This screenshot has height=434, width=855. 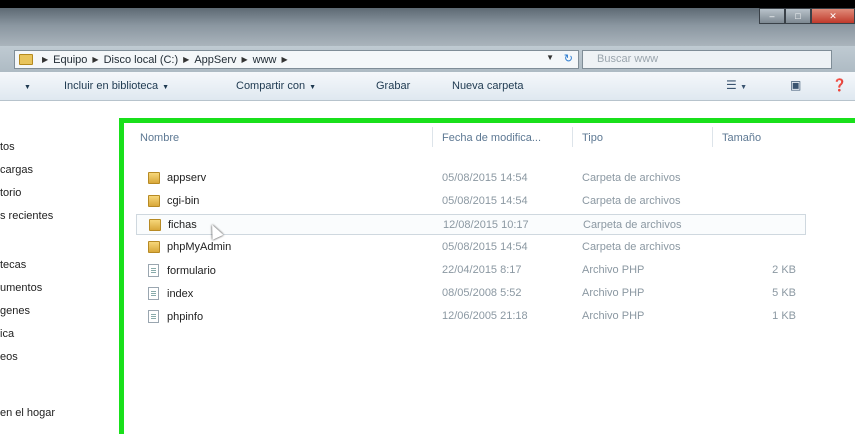 What do you see at coordinates (486, 225) in the screenshot?
I see `file-date: 12/08/2015 10:17` at bounding box center [486, 225].